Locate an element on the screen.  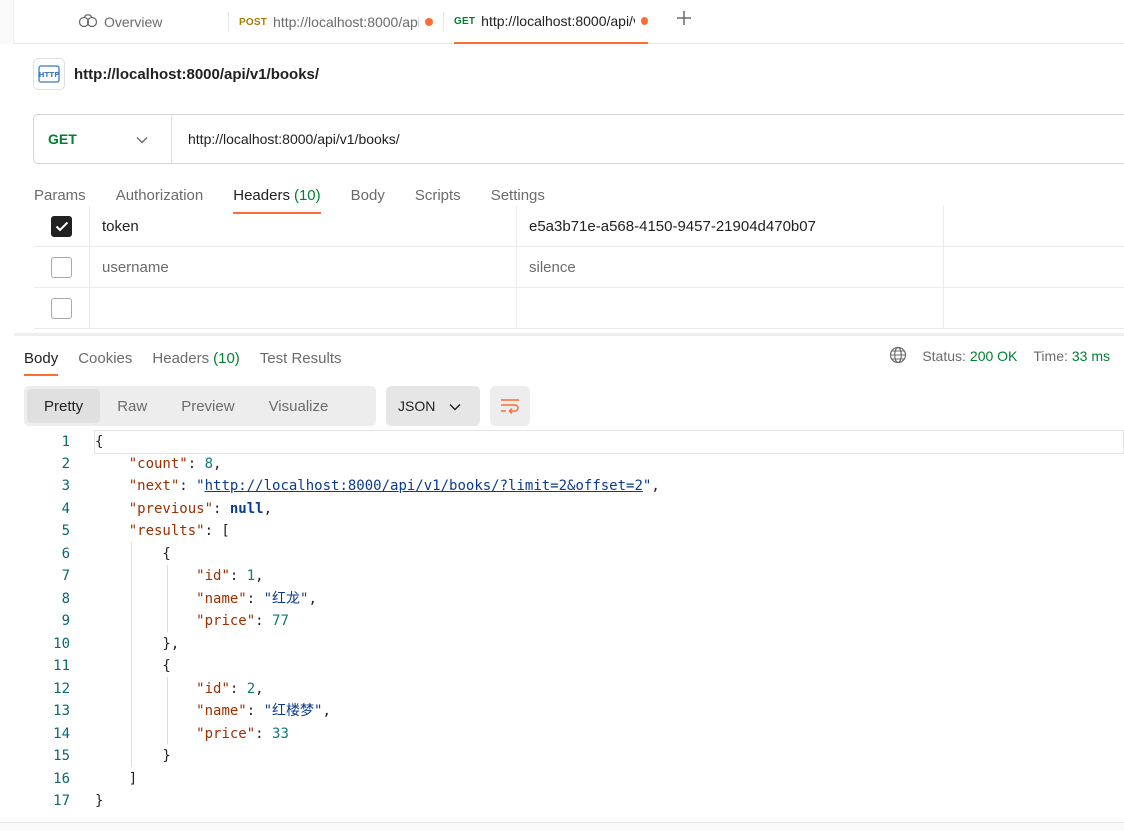
tab-params-label: Params is located at coordinates (60, 195).